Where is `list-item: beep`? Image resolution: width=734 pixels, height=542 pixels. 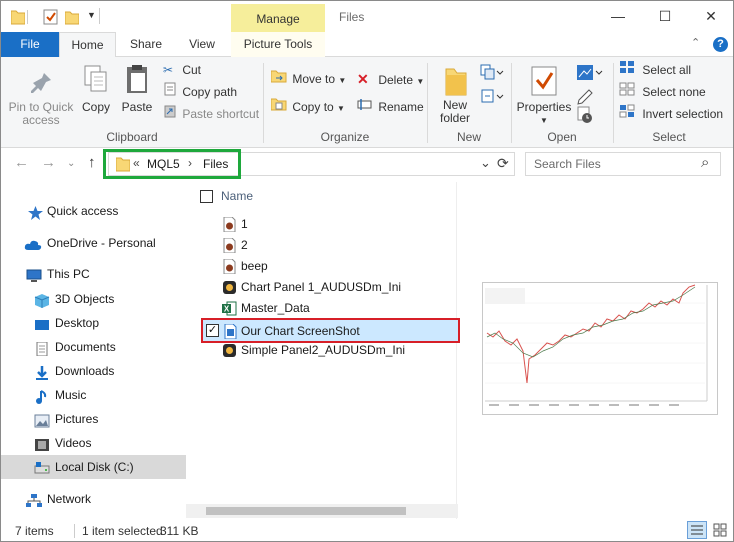
list-item: beep is located at coordinates (328, 266).